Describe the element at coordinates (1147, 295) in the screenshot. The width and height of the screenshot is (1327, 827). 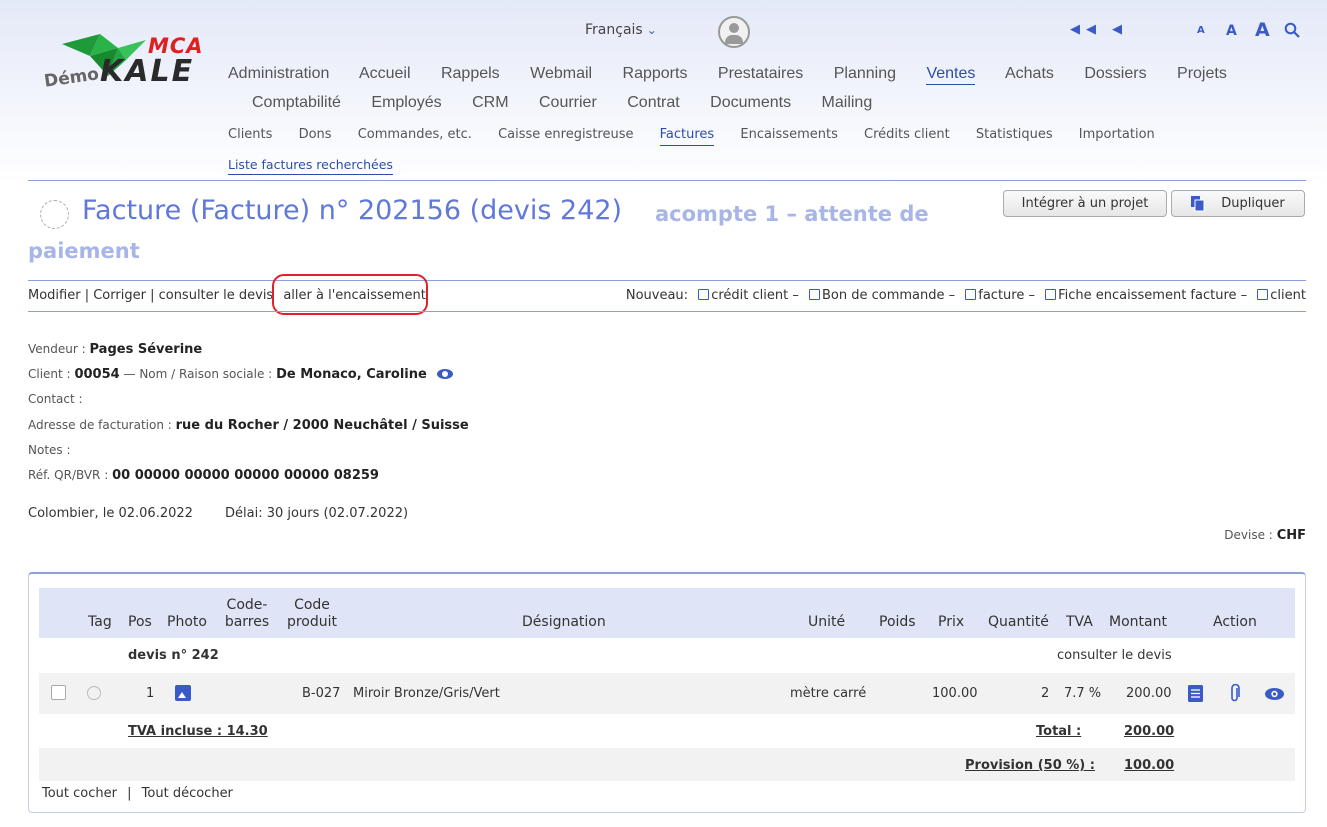
I see `new-payment-sheet-link: Fiche encaissement facture` at that location.